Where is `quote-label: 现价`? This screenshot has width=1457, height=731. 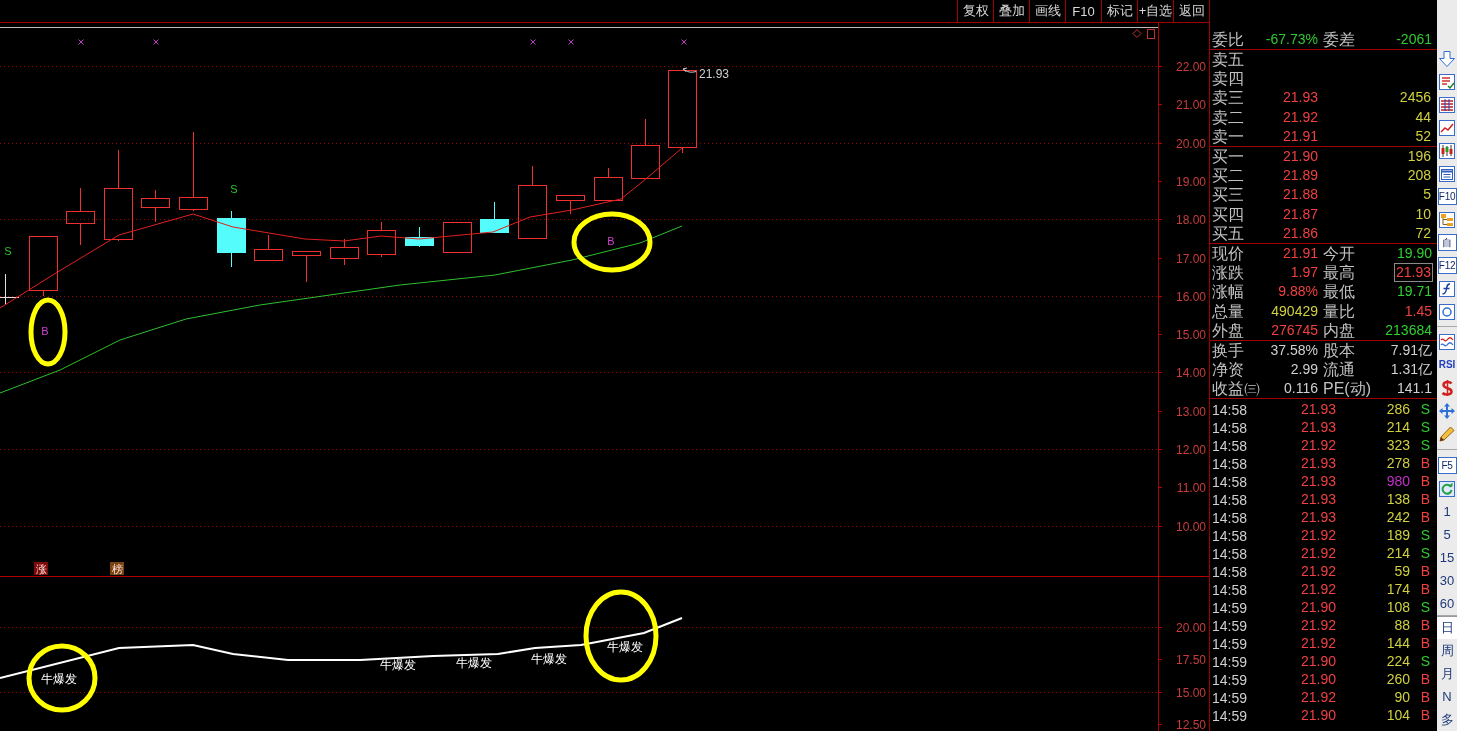 quote-label: 现价 is located at coordinates (1228, 253).